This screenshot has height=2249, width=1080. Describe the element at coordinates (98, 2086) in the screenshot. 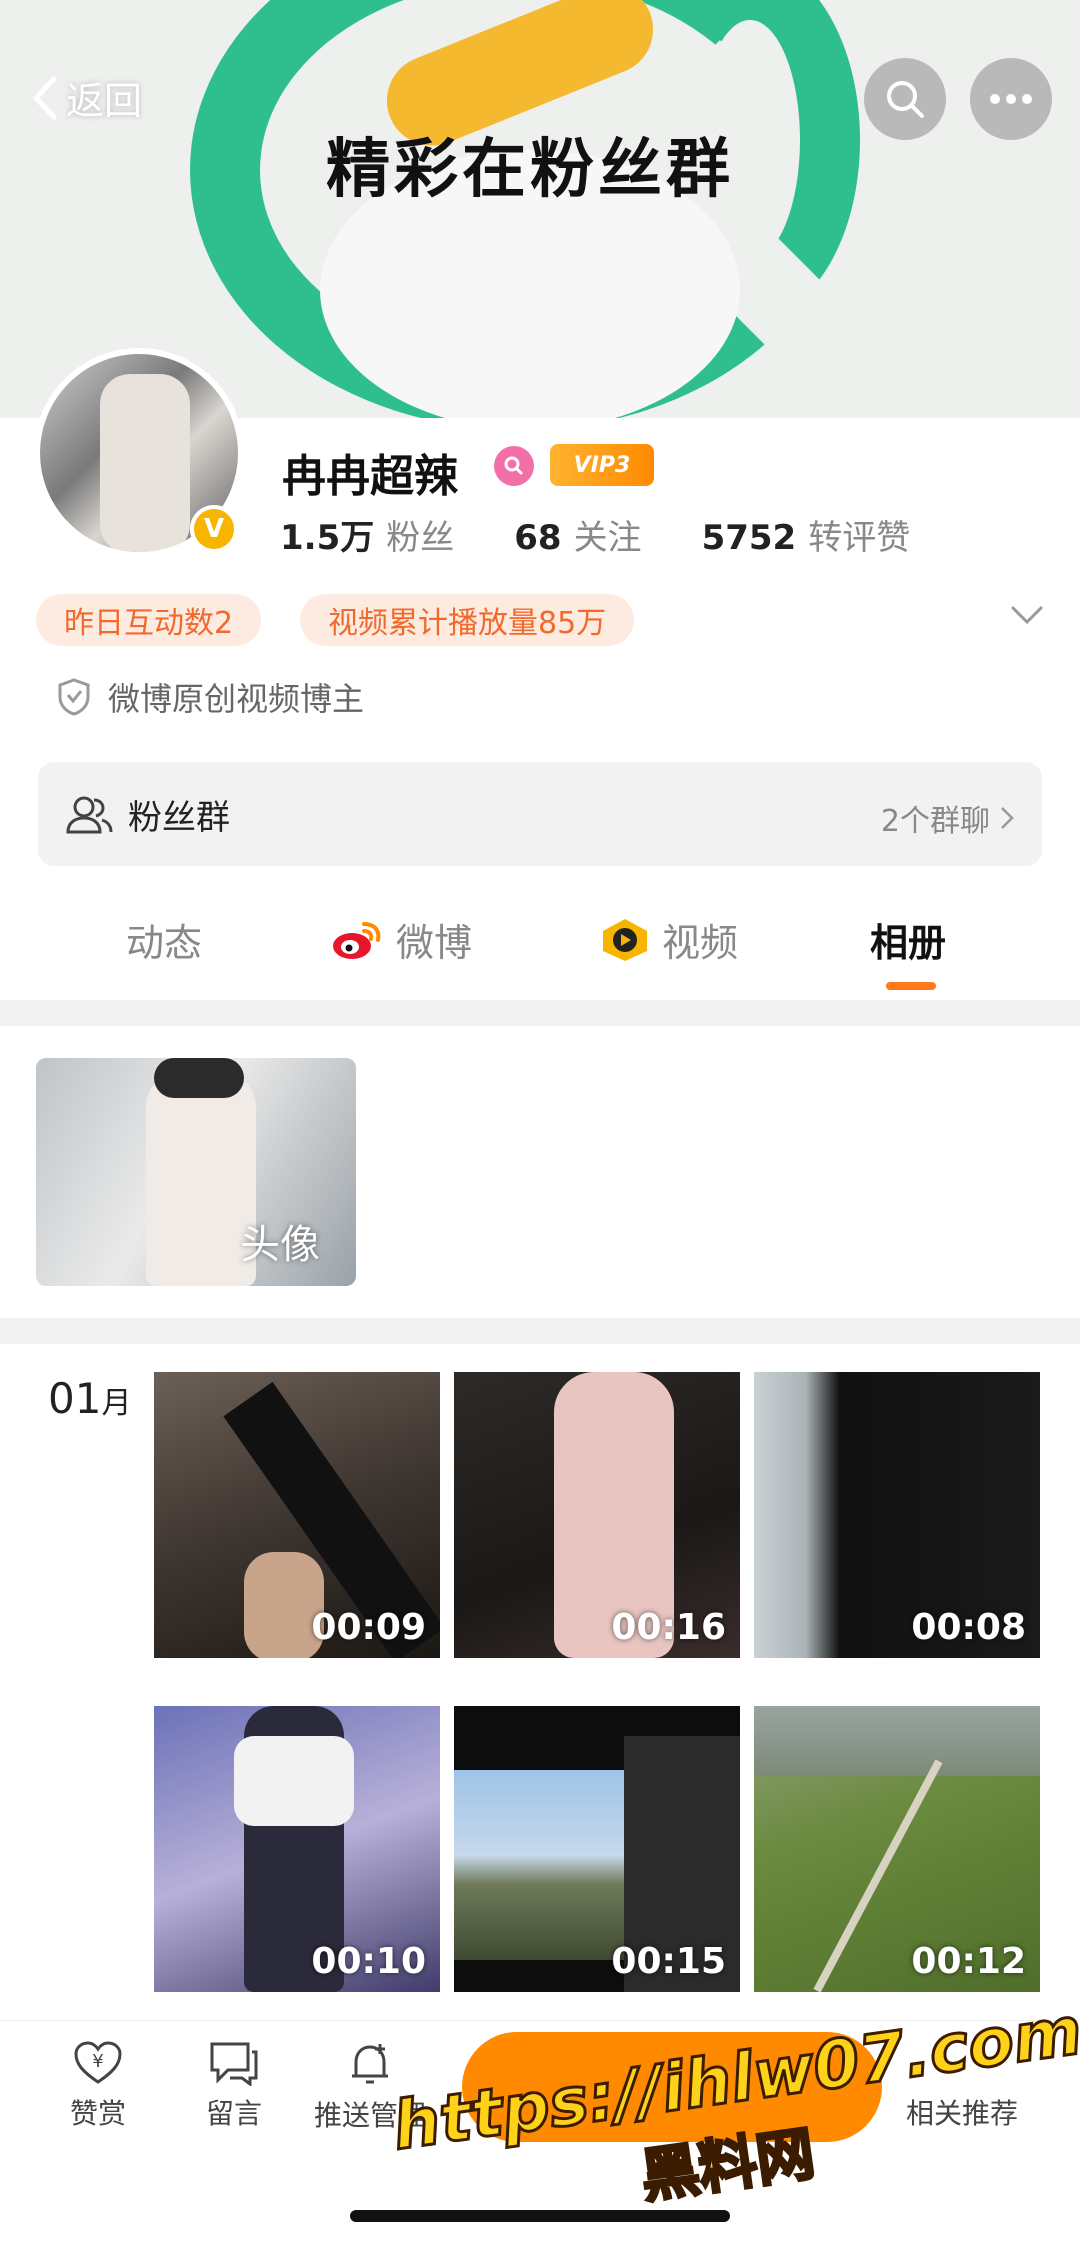

I see `reward-button: ¥ 赞赏` at that location.